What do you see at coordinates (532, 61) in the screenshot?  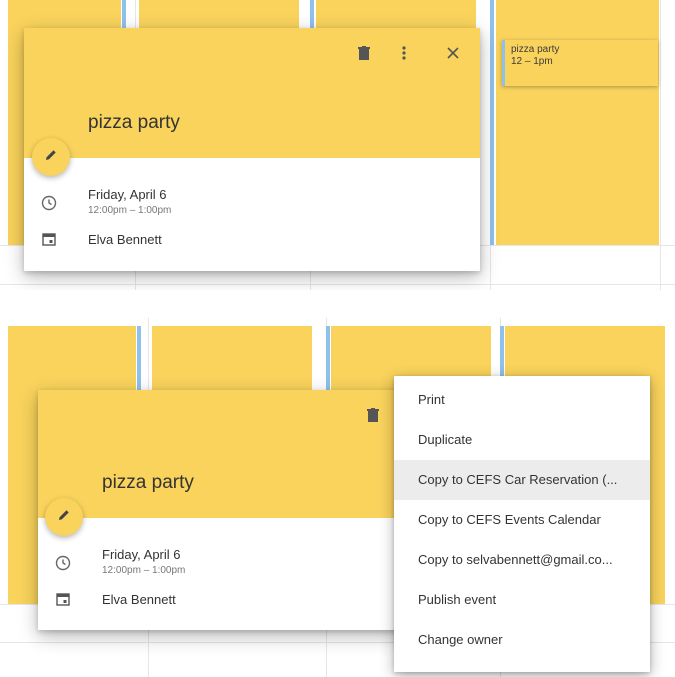 I see `event-chip-time: 12 – 1pm` at bounding box center [532, 61].